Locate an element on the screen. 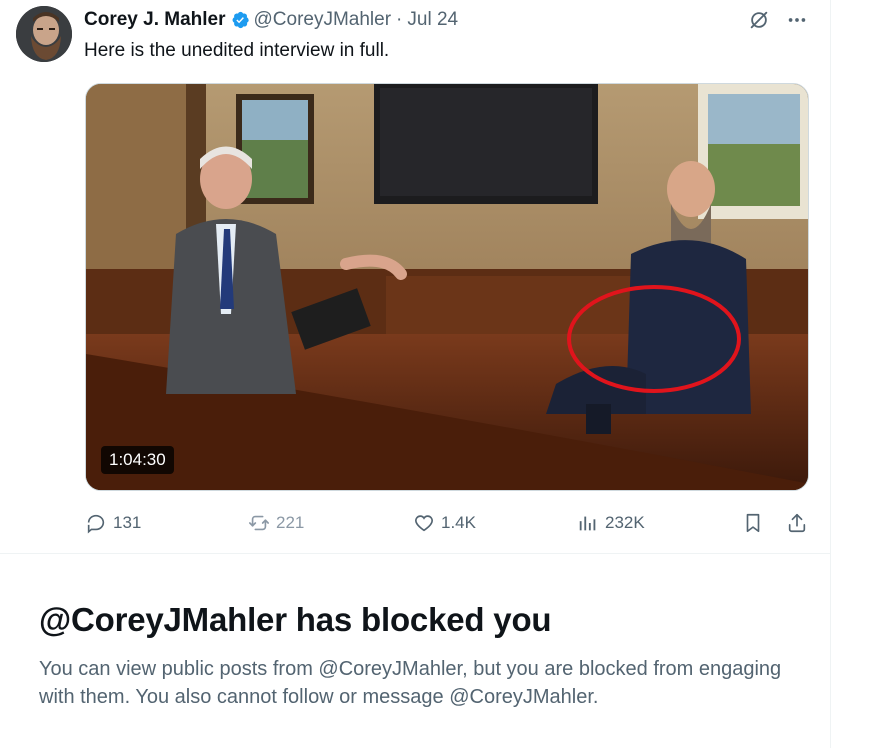 The image size is (871, 748). repost-count: 221 is located at coordinates (290, 522).